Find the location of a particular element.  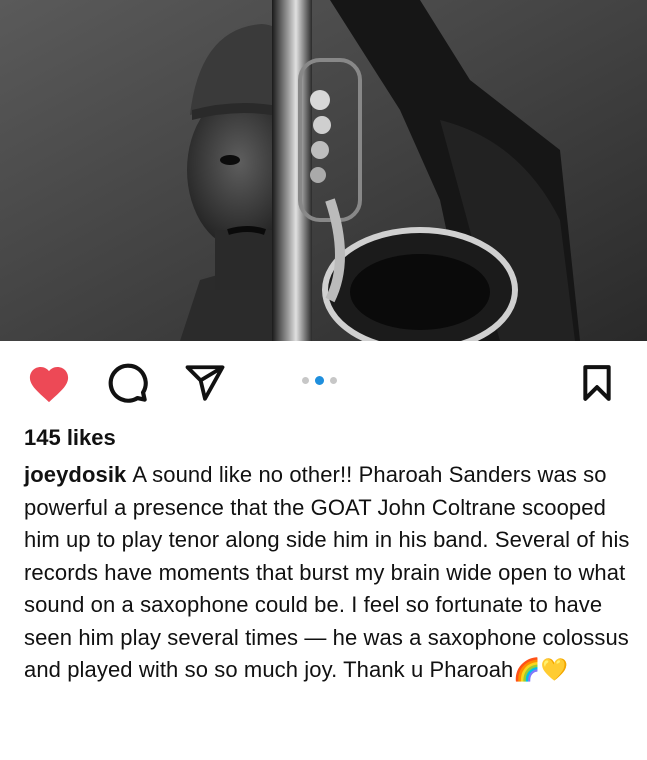

save-button is located at coordinates (597, 383).